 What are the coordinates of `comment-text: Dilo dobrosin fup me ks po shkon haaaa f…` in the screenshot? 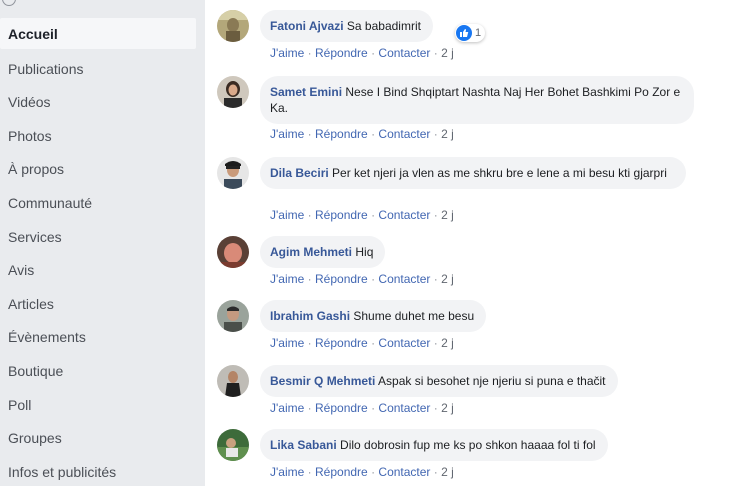 It's located at (468, 445).